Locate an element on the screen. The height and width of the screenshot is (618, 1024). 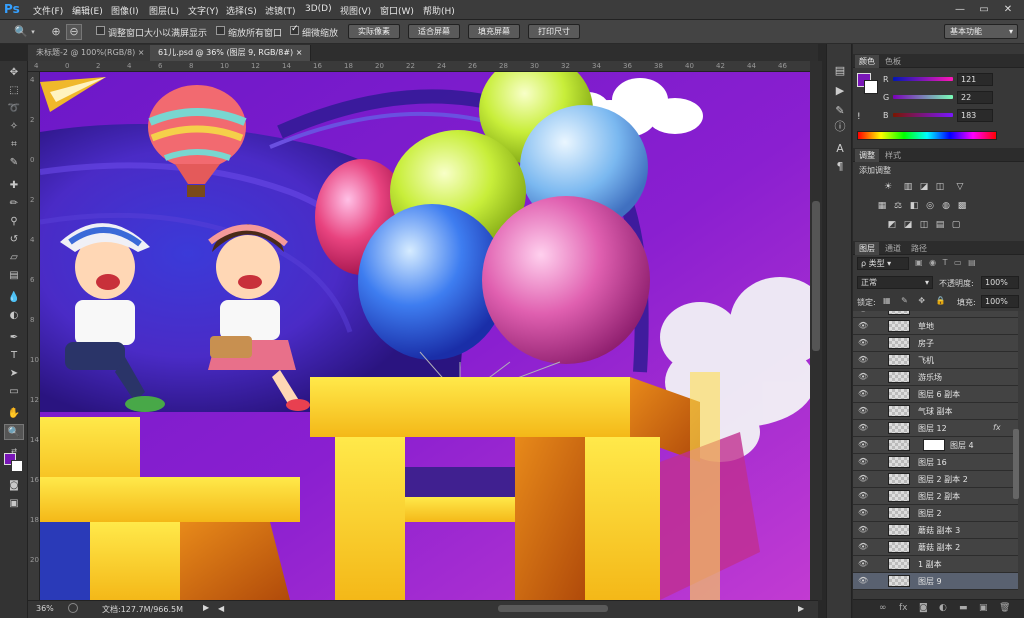
color-spectrum is located at coordinates (927, 135).